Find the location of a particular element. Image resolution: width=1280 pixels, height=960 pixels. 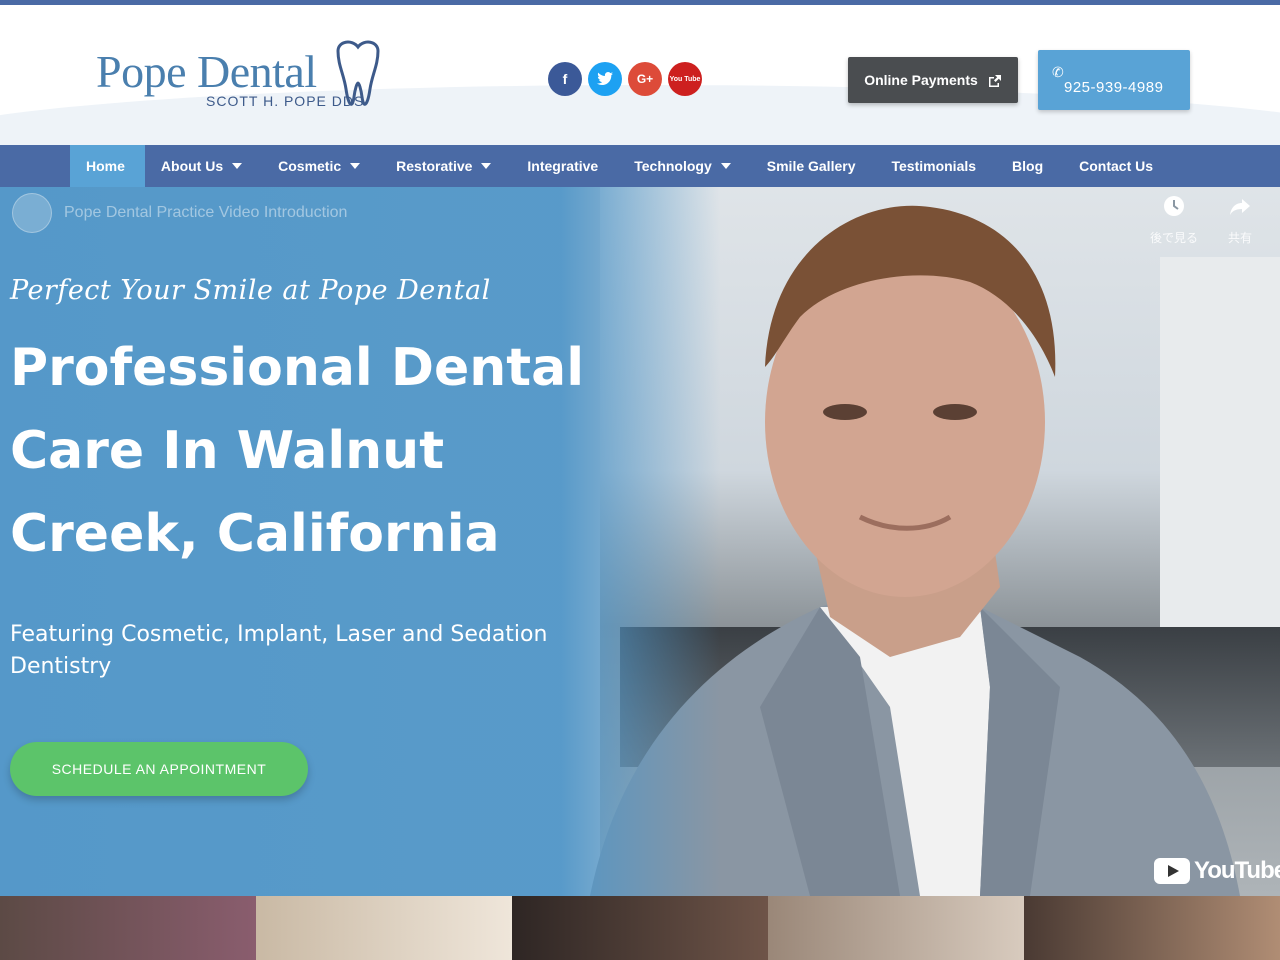

youtube-icon: You Tube is located at coordinates (685, 79).